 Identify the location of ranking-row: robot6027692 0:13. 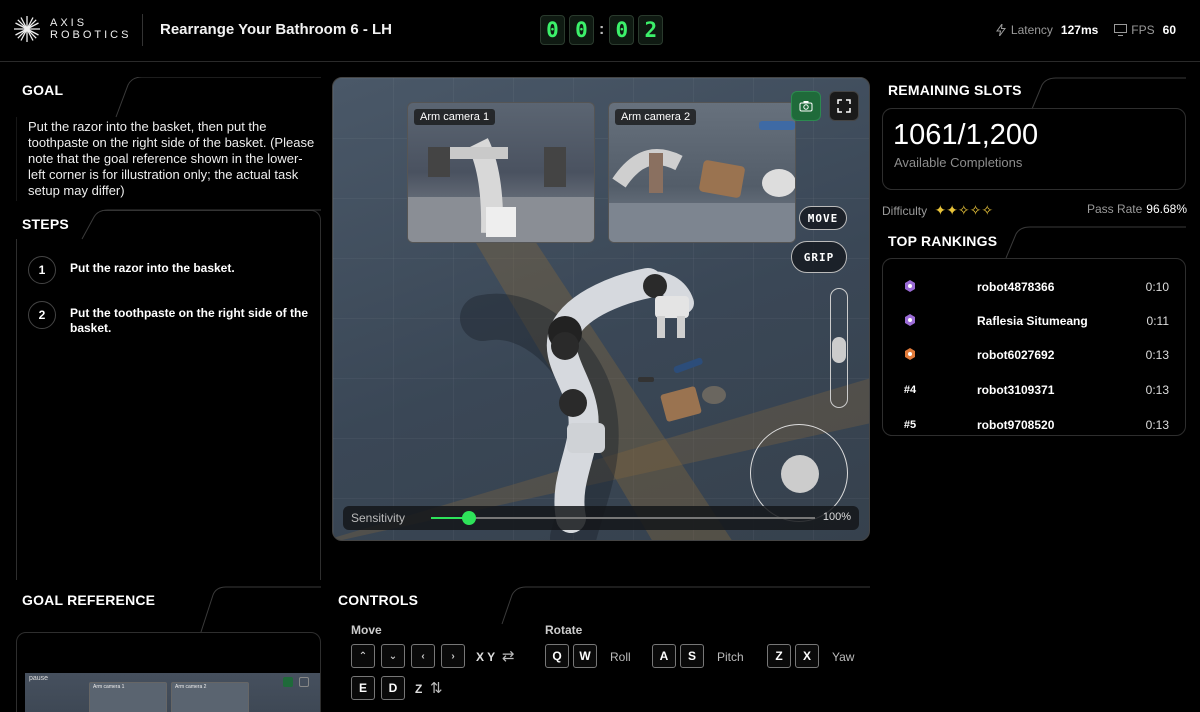
(1035, 355).